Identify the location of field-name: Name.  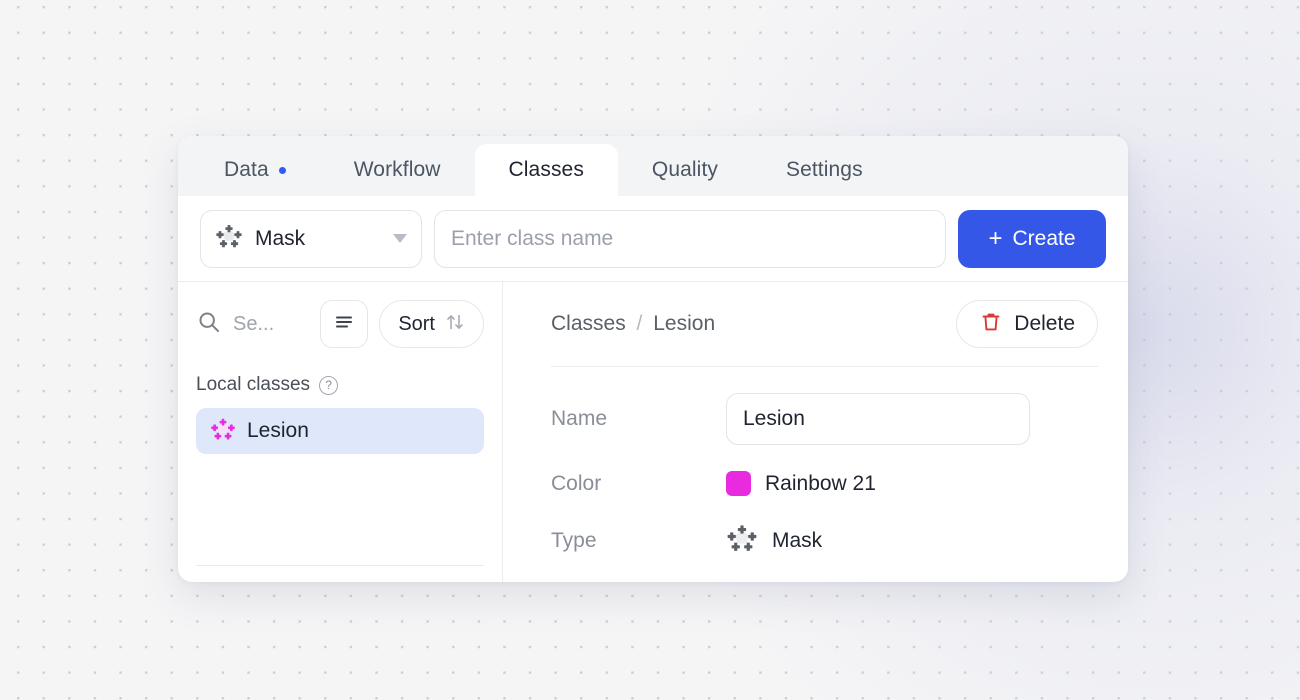
(824, 419).